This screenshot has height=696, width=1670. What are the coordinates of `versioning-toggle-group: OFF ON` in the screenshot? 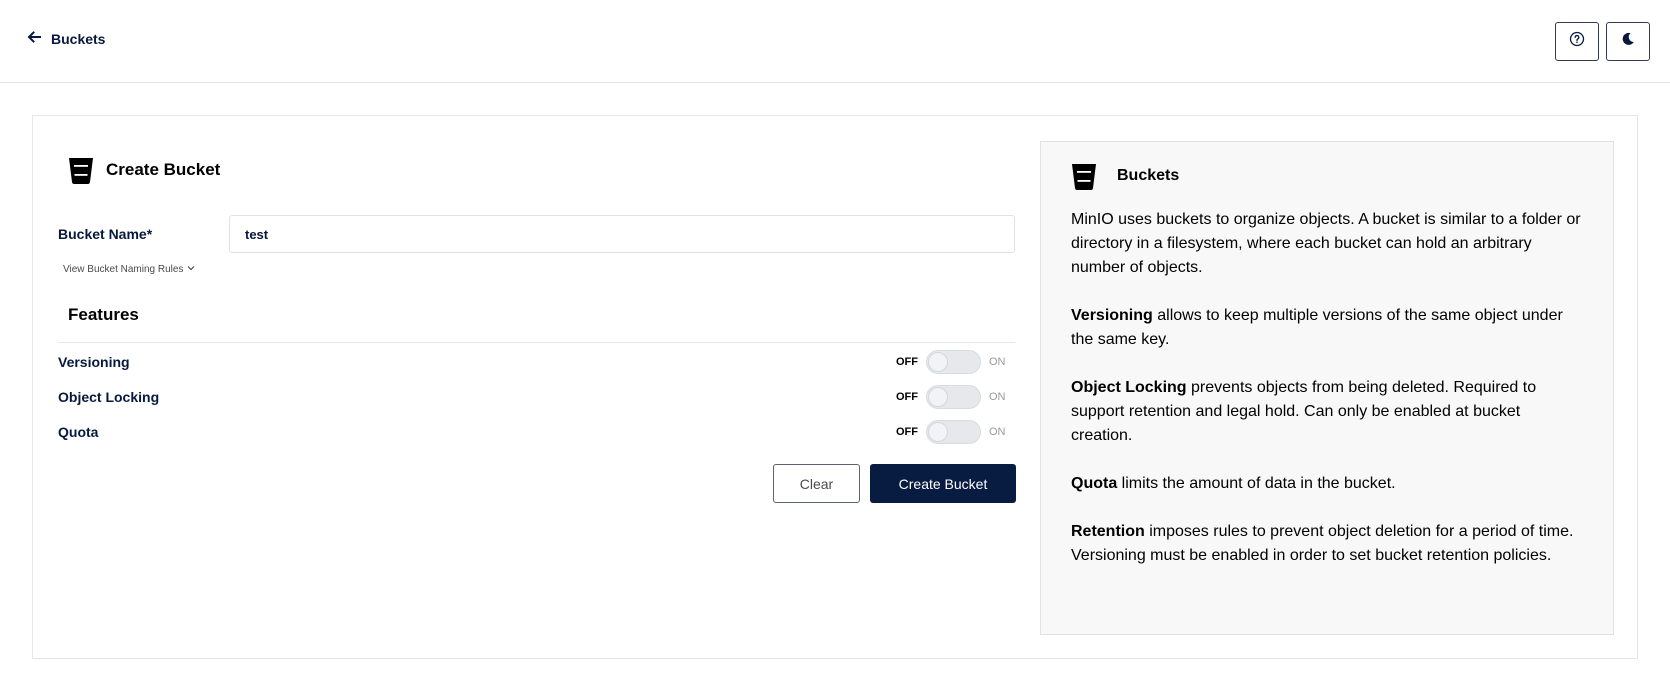 It's located at (955, 362).